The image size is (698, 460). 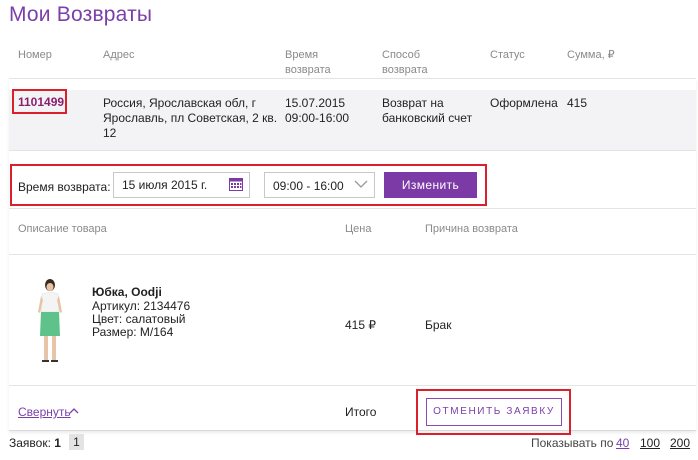 I want to click on cancel-request-button: ОТМЕНИТЬ ЗАЯВКУ, so click(x=494, y=412).